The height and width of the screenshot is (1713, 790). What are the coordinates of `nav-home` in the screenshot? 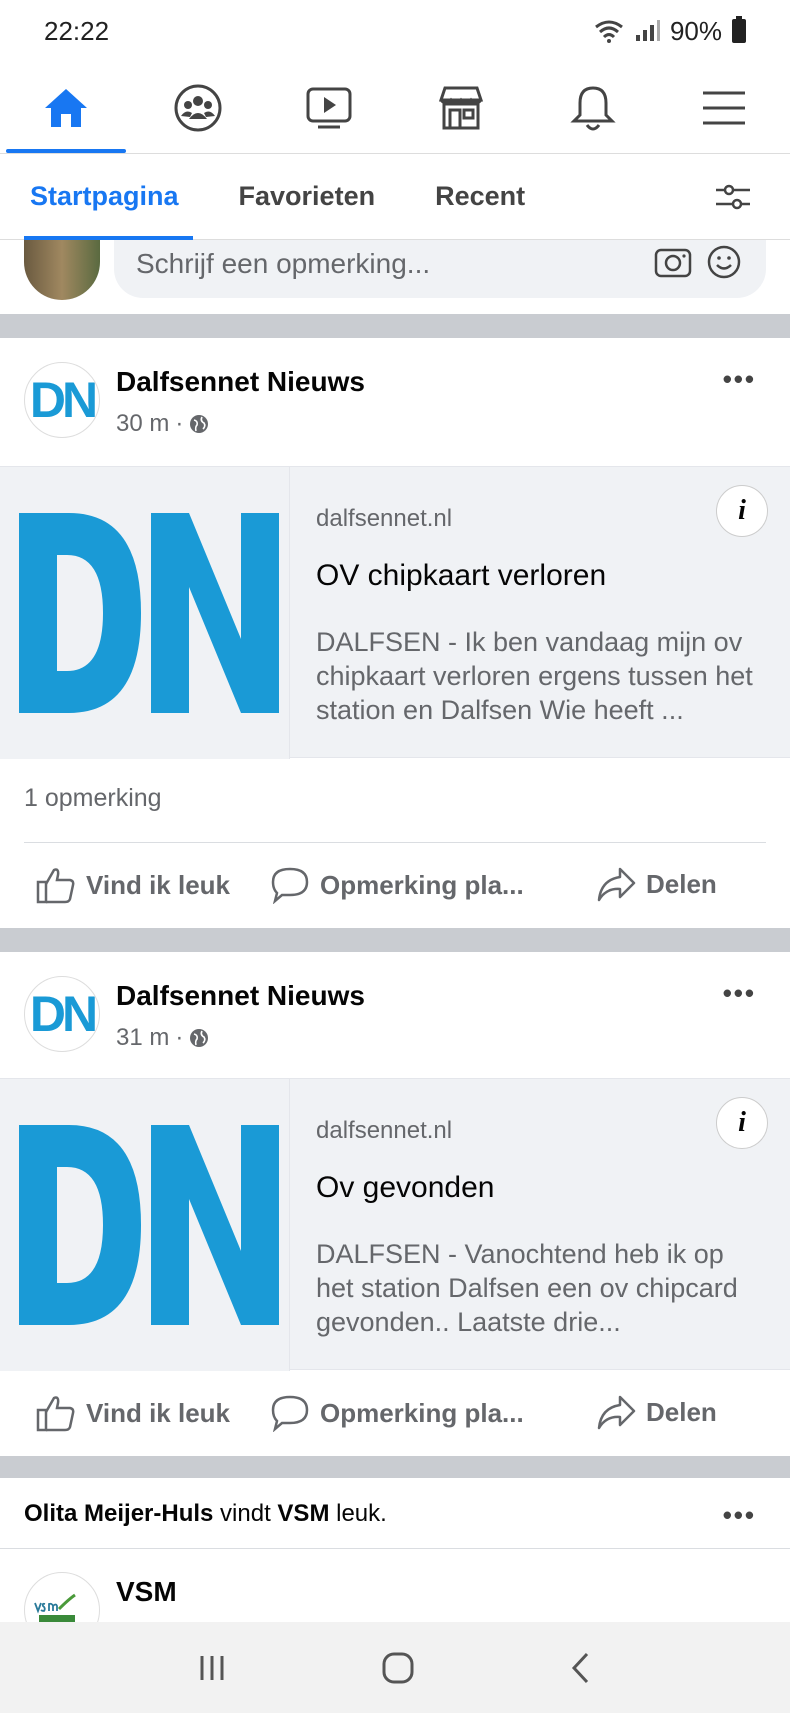 It's located at (66, 107).